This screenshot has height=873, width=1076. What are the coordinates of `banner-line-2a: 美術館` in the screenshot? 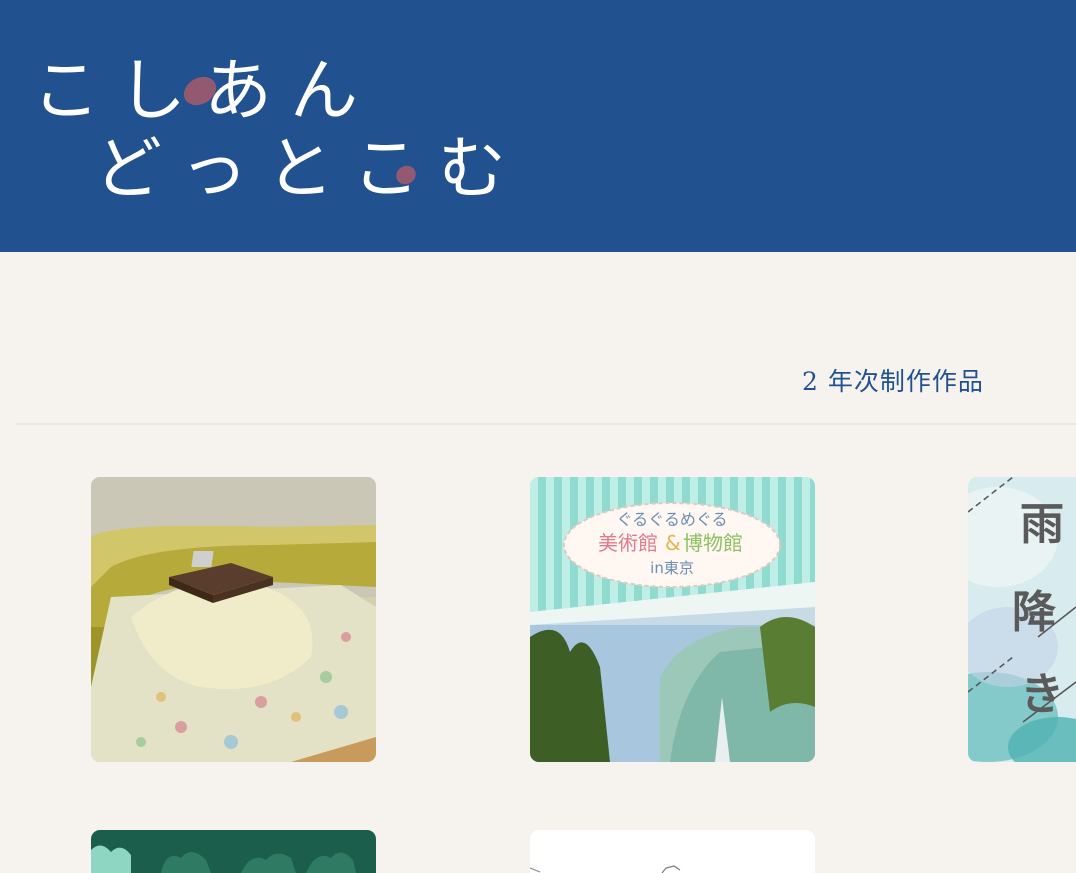 It's located at (628, 543).